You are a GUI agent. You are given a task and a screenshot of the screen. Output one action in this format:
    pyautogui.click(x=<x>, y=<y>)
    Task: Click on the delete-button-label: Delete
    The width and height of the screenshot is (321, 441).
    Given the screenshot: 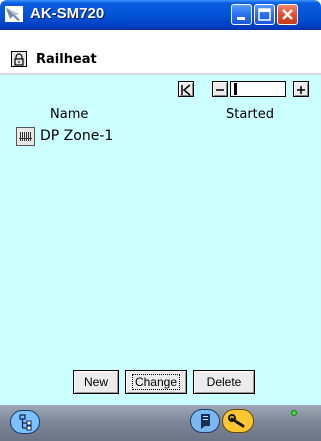 What is the action you would take?
    pyautogui.click(x=224, y=382)
    